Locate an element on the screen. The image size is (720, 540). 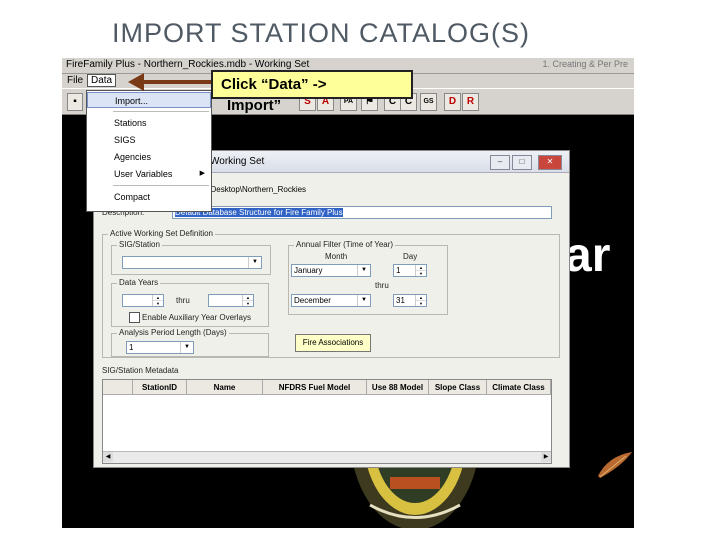
callout-text-line2: Import” is located at coordinates (254, 105).